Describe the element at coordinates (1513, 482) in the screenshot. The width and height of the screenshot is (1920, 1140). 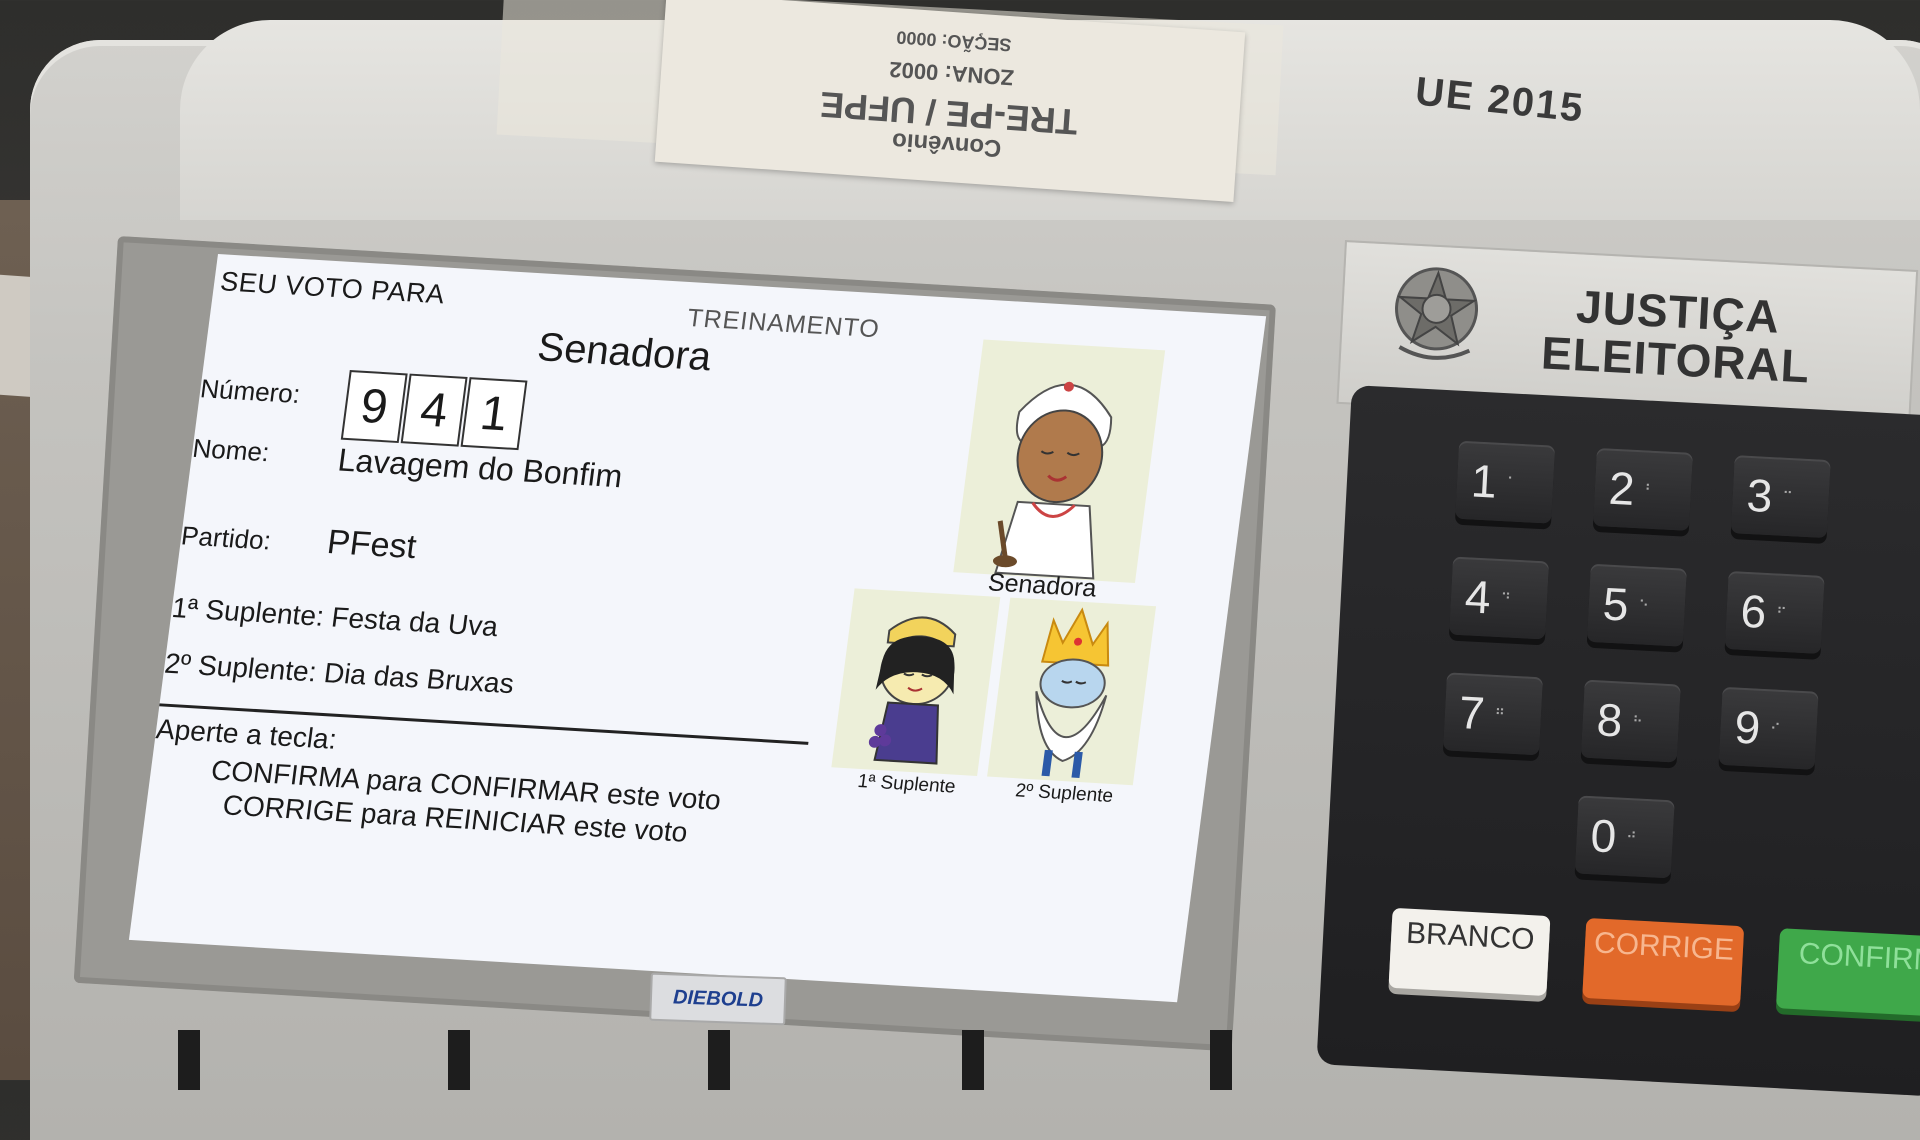
I see `braille-dots: ⠁` at that location.